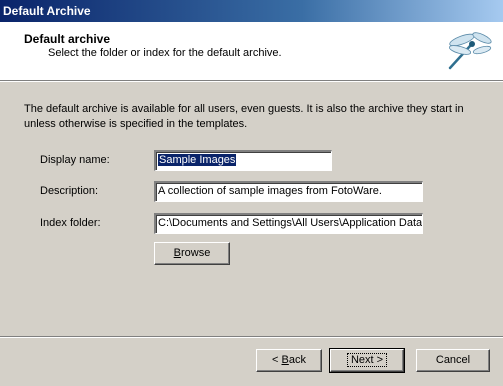 The width and height of the screenshot is (503, 386). I want to click on header-divider, so click(251, 81).